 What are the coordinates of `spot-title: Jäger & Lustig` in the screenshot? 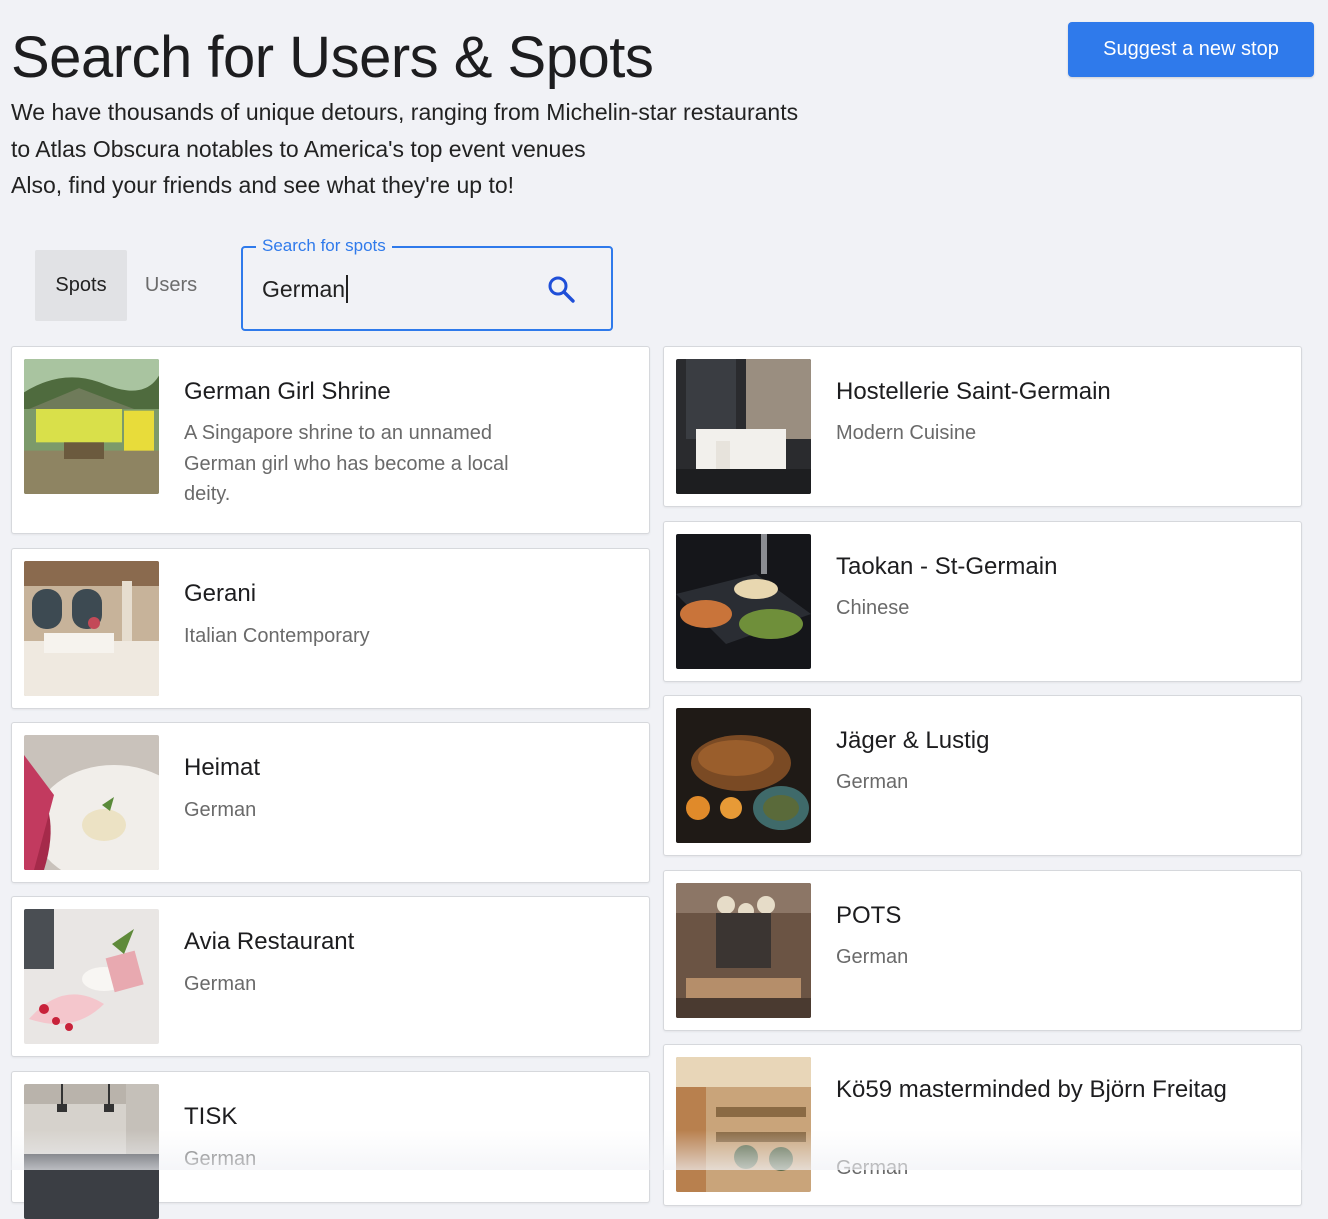 It's located at (1046, 741).